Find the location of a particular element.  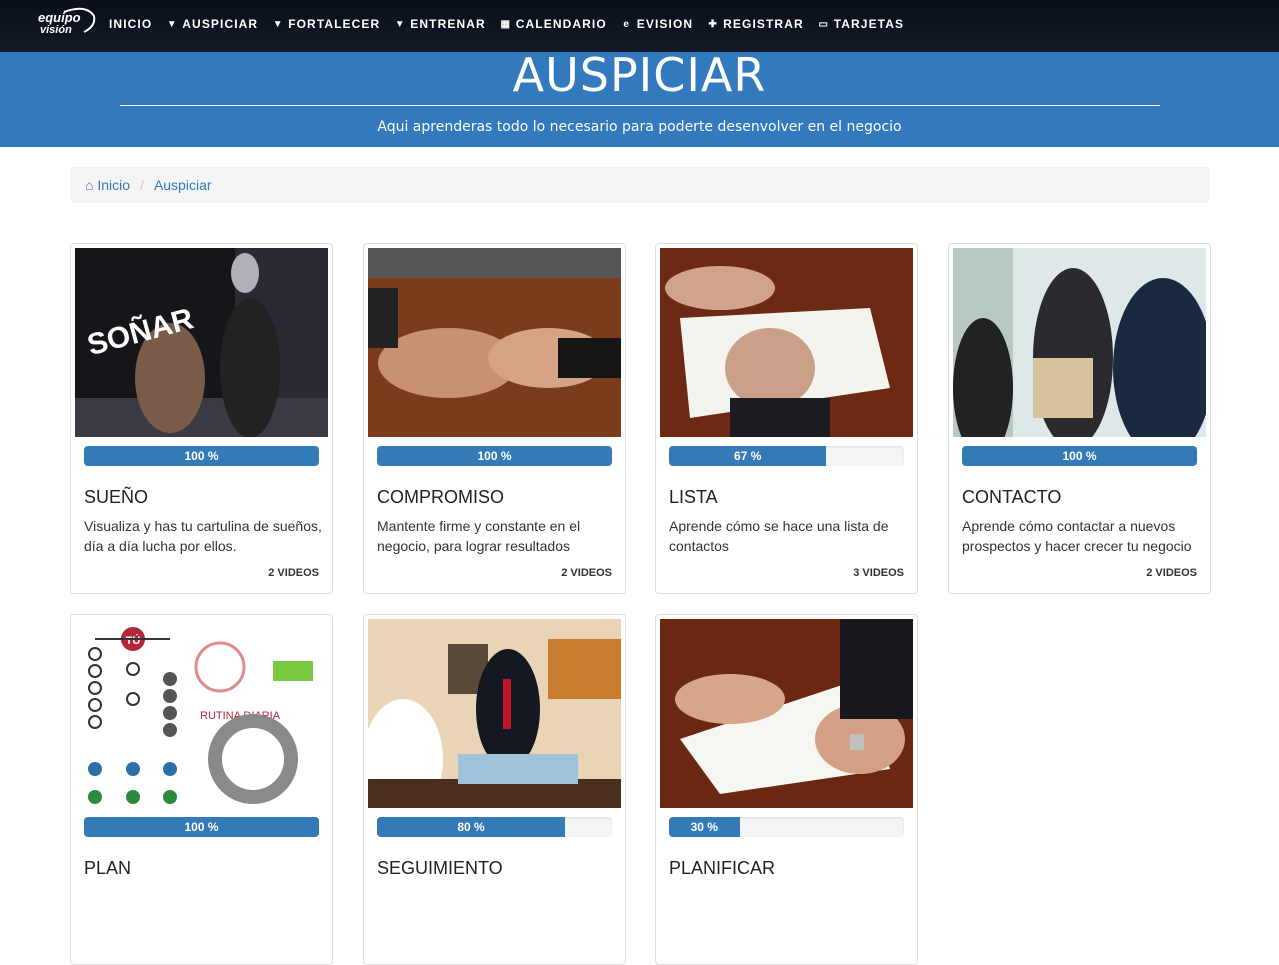

nav-item-label: REGISTRAR is located at coordinates (763, 24).